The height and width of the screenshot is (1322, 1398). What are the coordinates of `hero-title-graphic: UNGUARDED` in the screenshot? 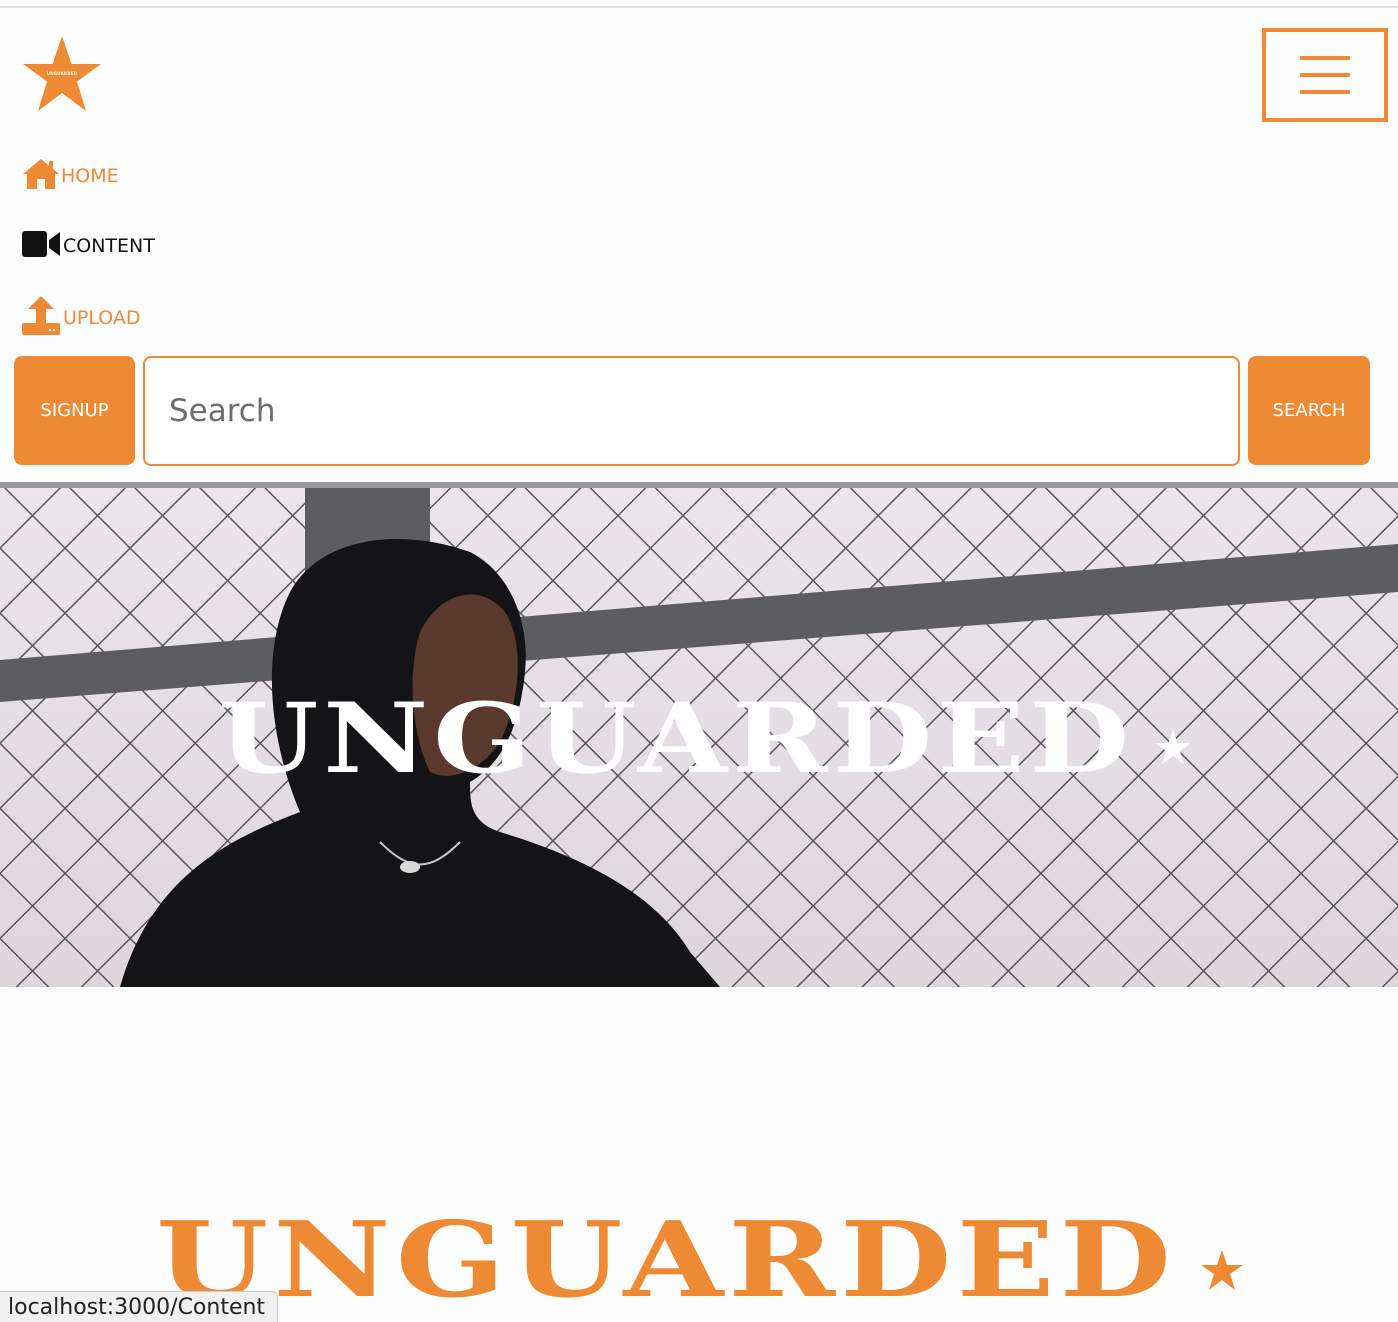 It's located at (704, 732).